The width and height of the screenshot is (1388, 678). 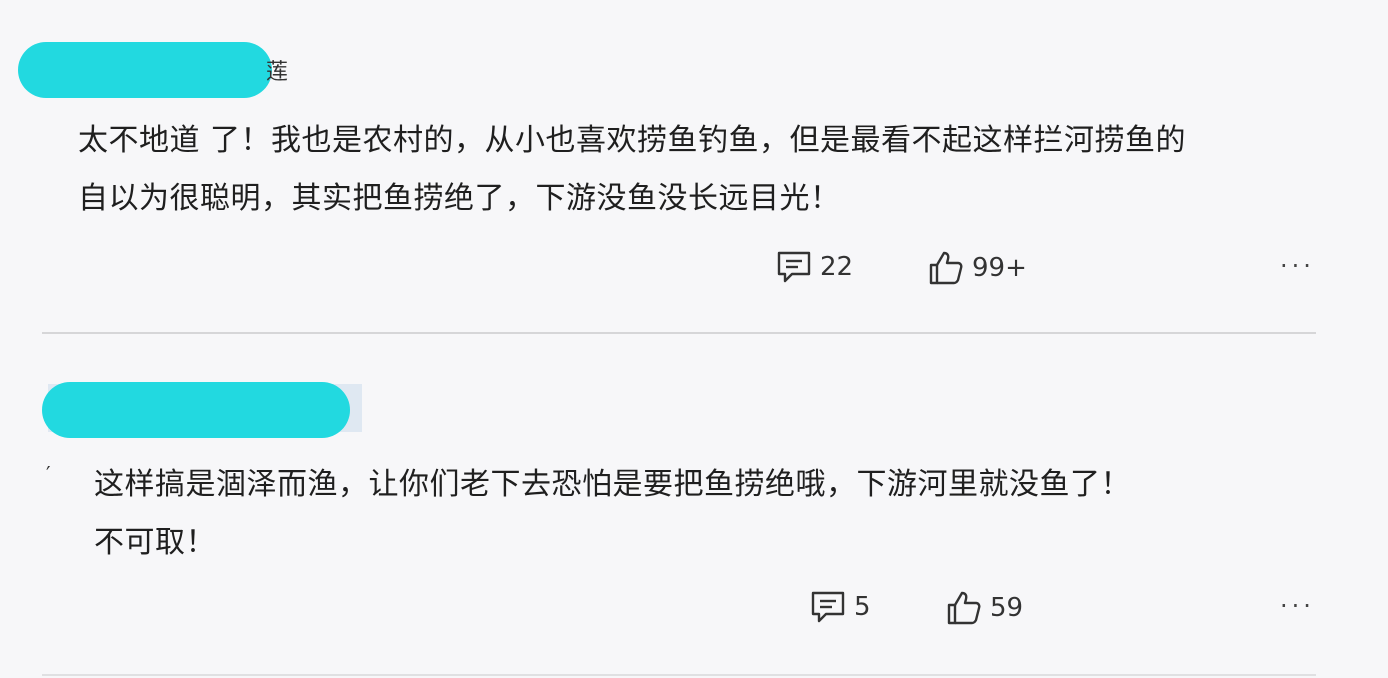 I want to click on comment-divider, so click(x=679, y=675).